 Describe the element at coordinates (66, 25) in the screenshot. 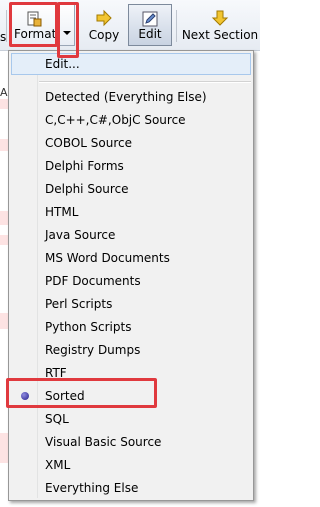

I see `format-dropdown-arrow-button` at that location.